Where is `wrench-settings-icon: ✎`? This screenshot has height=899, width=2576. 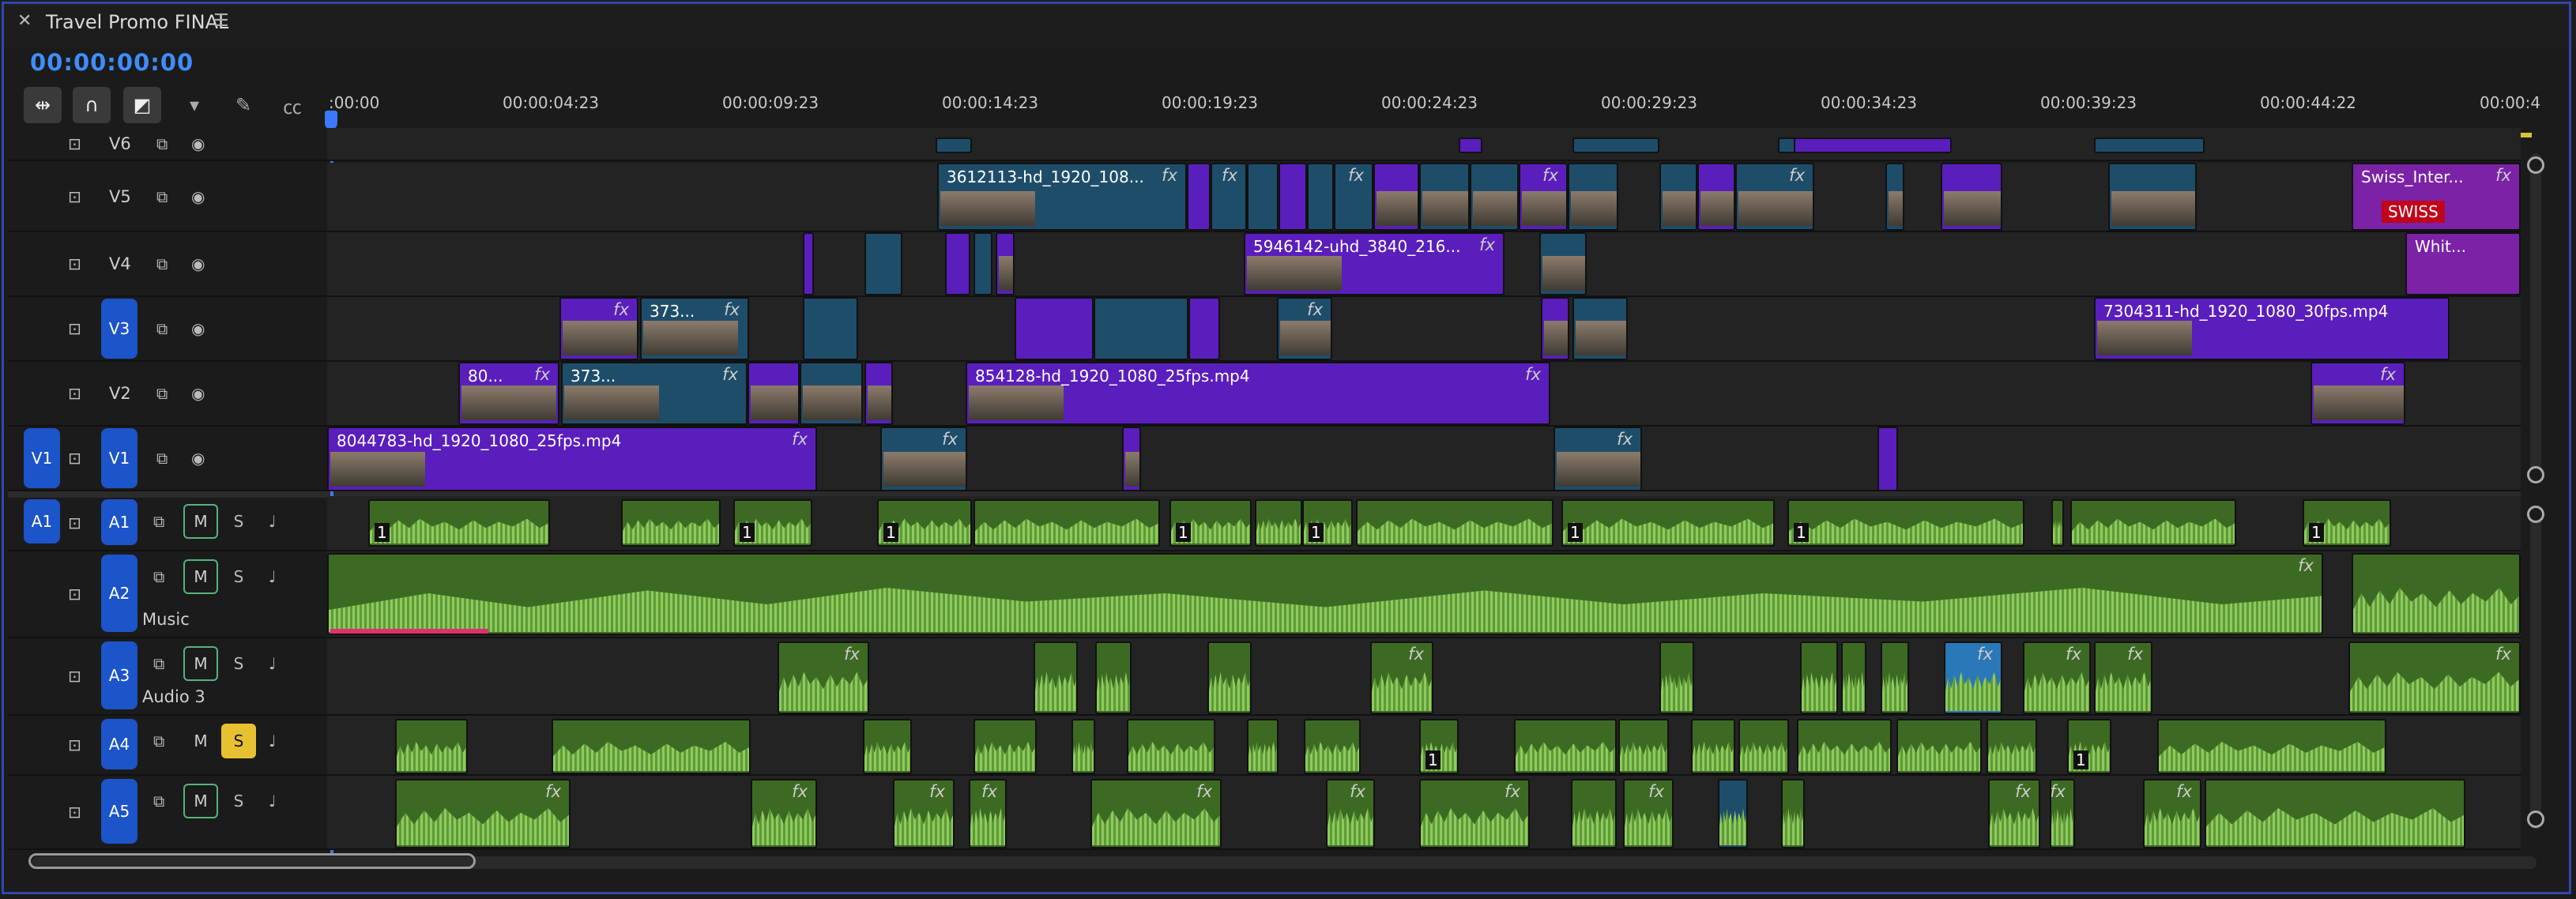
wrench-settings-icon: ✎ is located at coordinates (243, 105).